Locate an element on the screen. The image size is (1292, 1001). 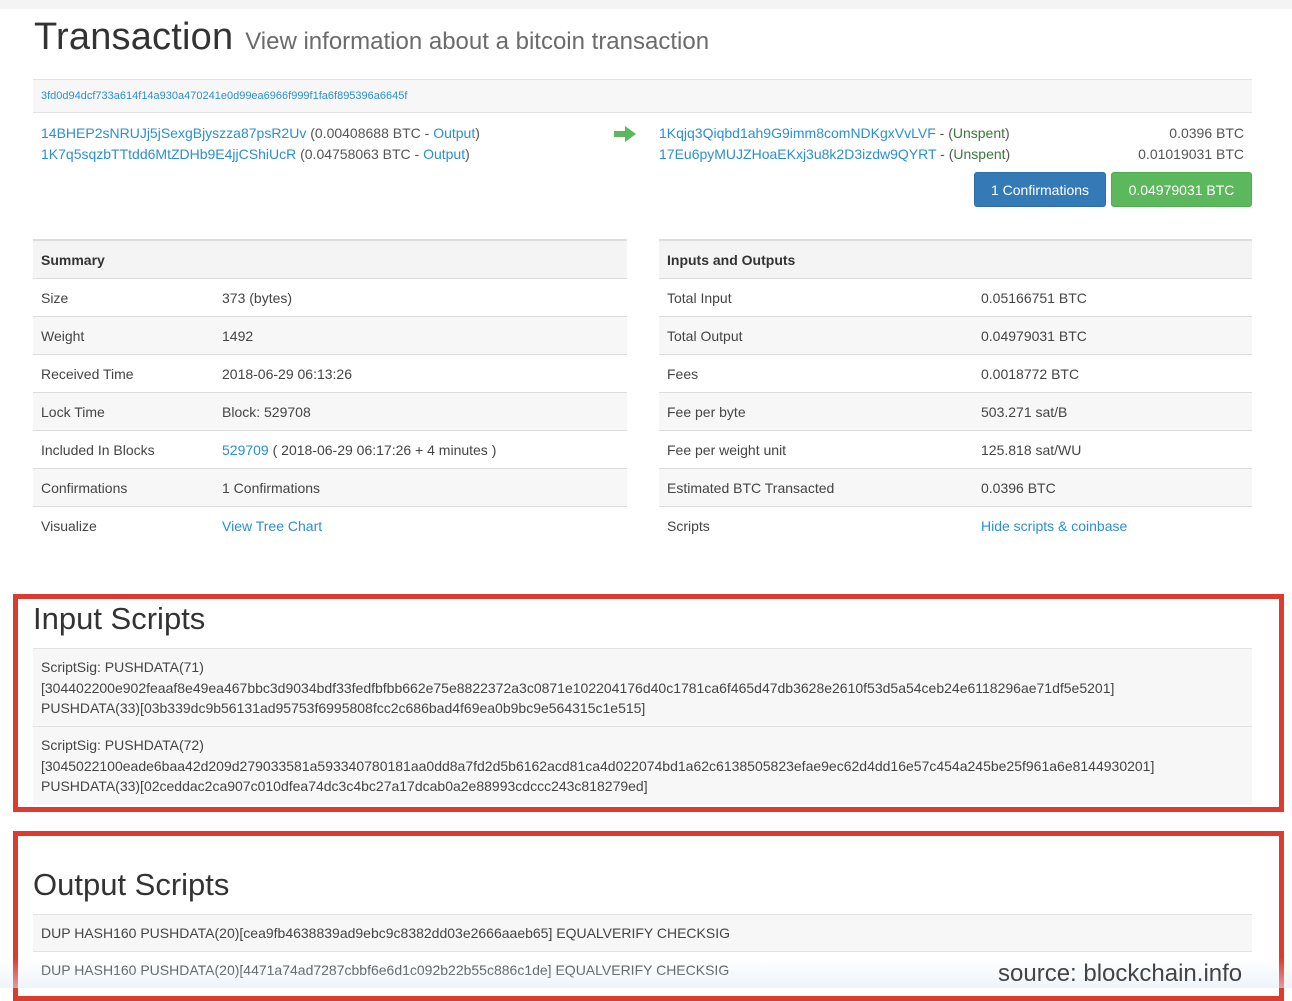
arrow-right-icon is located at coordinates (625, 134).